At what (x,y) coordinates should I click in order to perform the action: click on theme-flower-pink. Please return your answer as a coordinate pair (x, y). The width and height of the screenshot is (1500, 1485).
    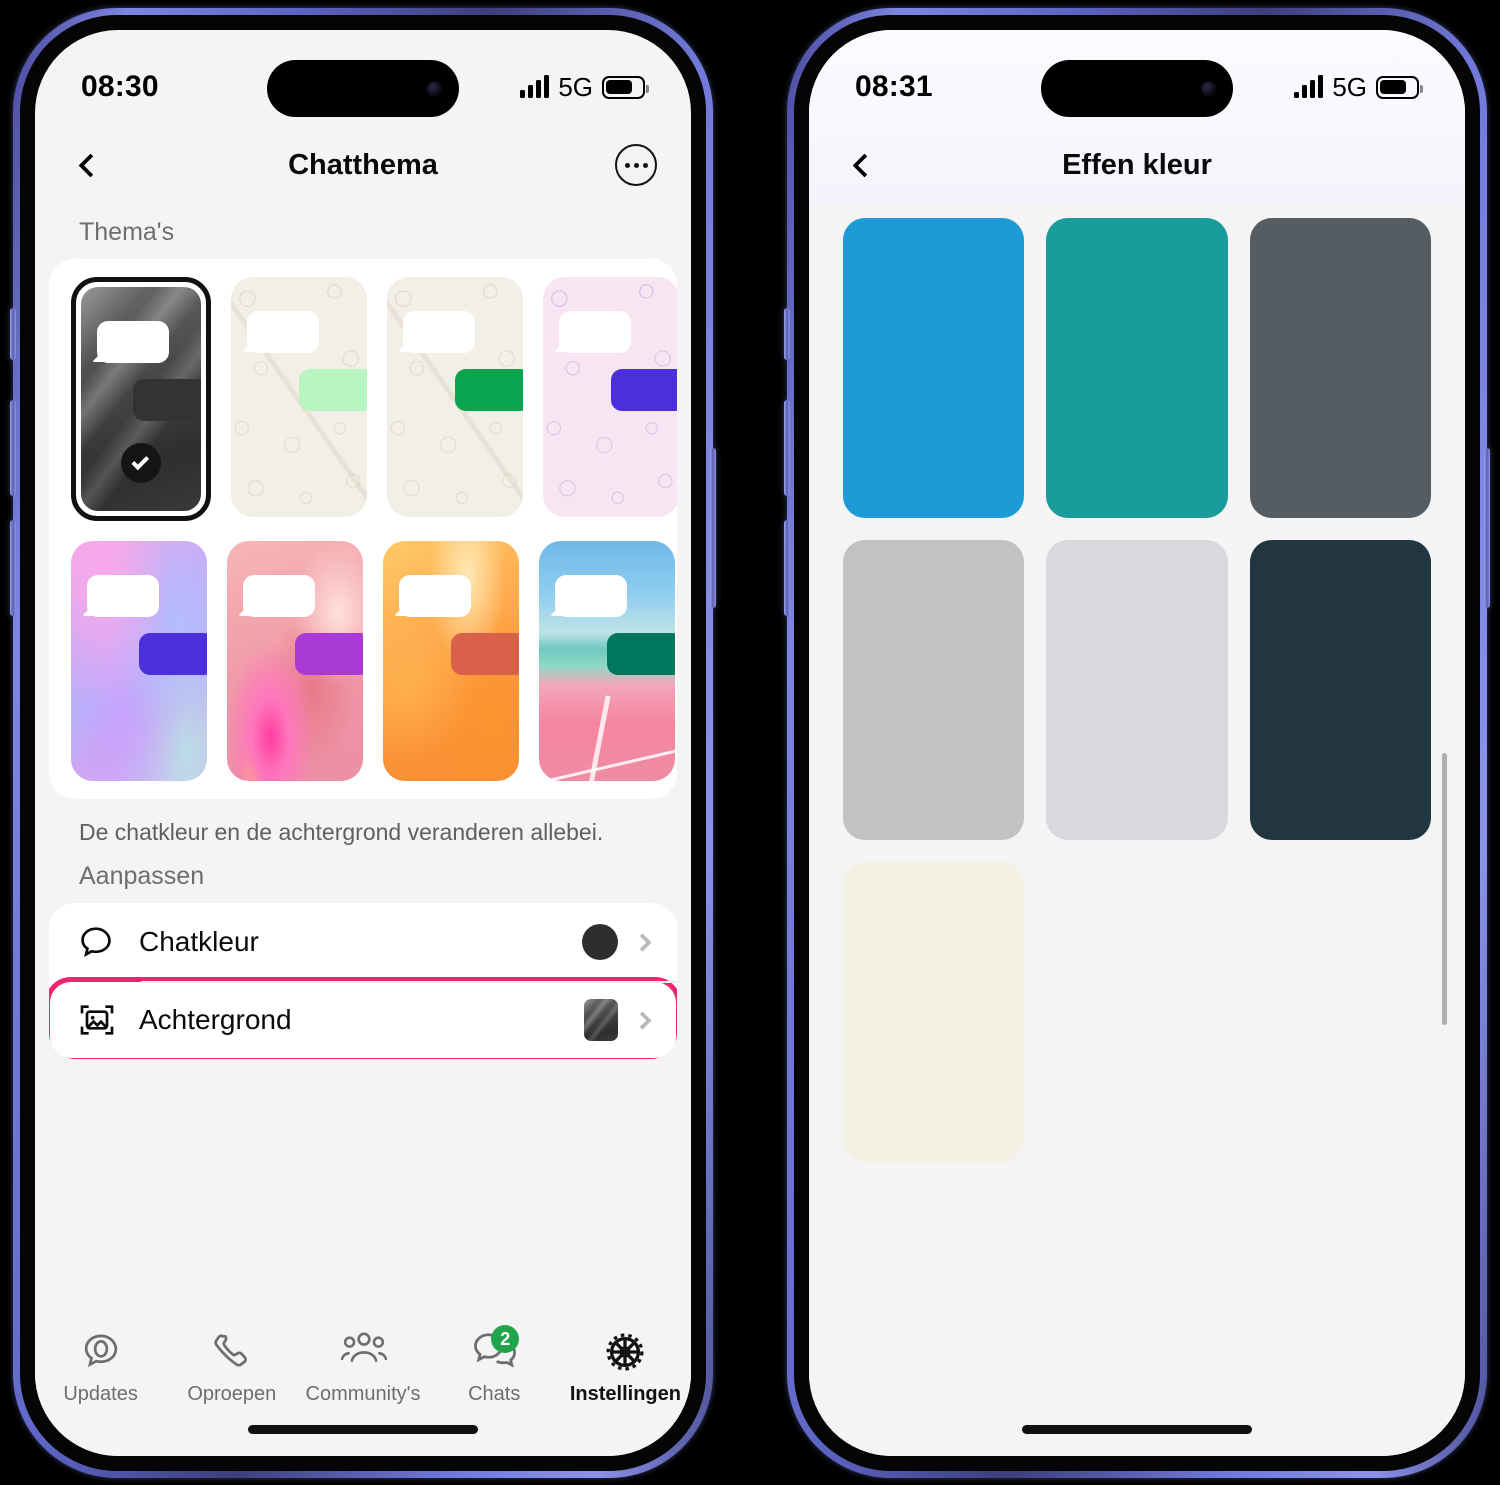
    Looking at the image, I should click on (295, 661).